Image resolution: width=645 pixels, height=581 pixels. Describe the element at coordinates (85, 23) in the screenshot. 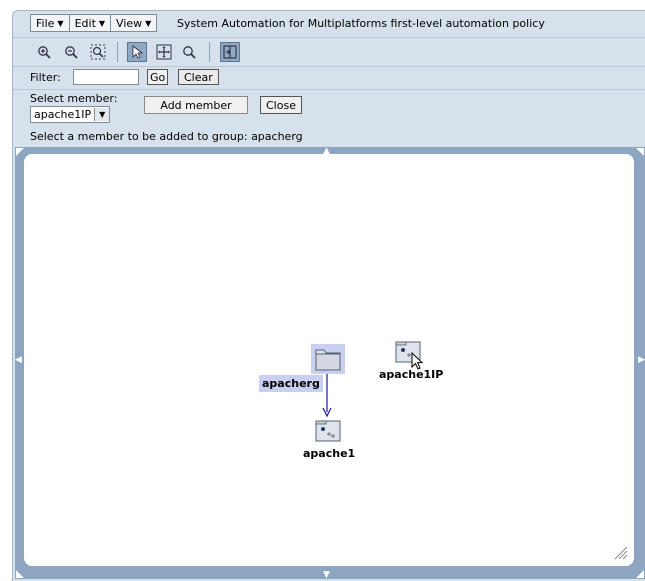

I see `edit-menu-label: Edit` at that location.